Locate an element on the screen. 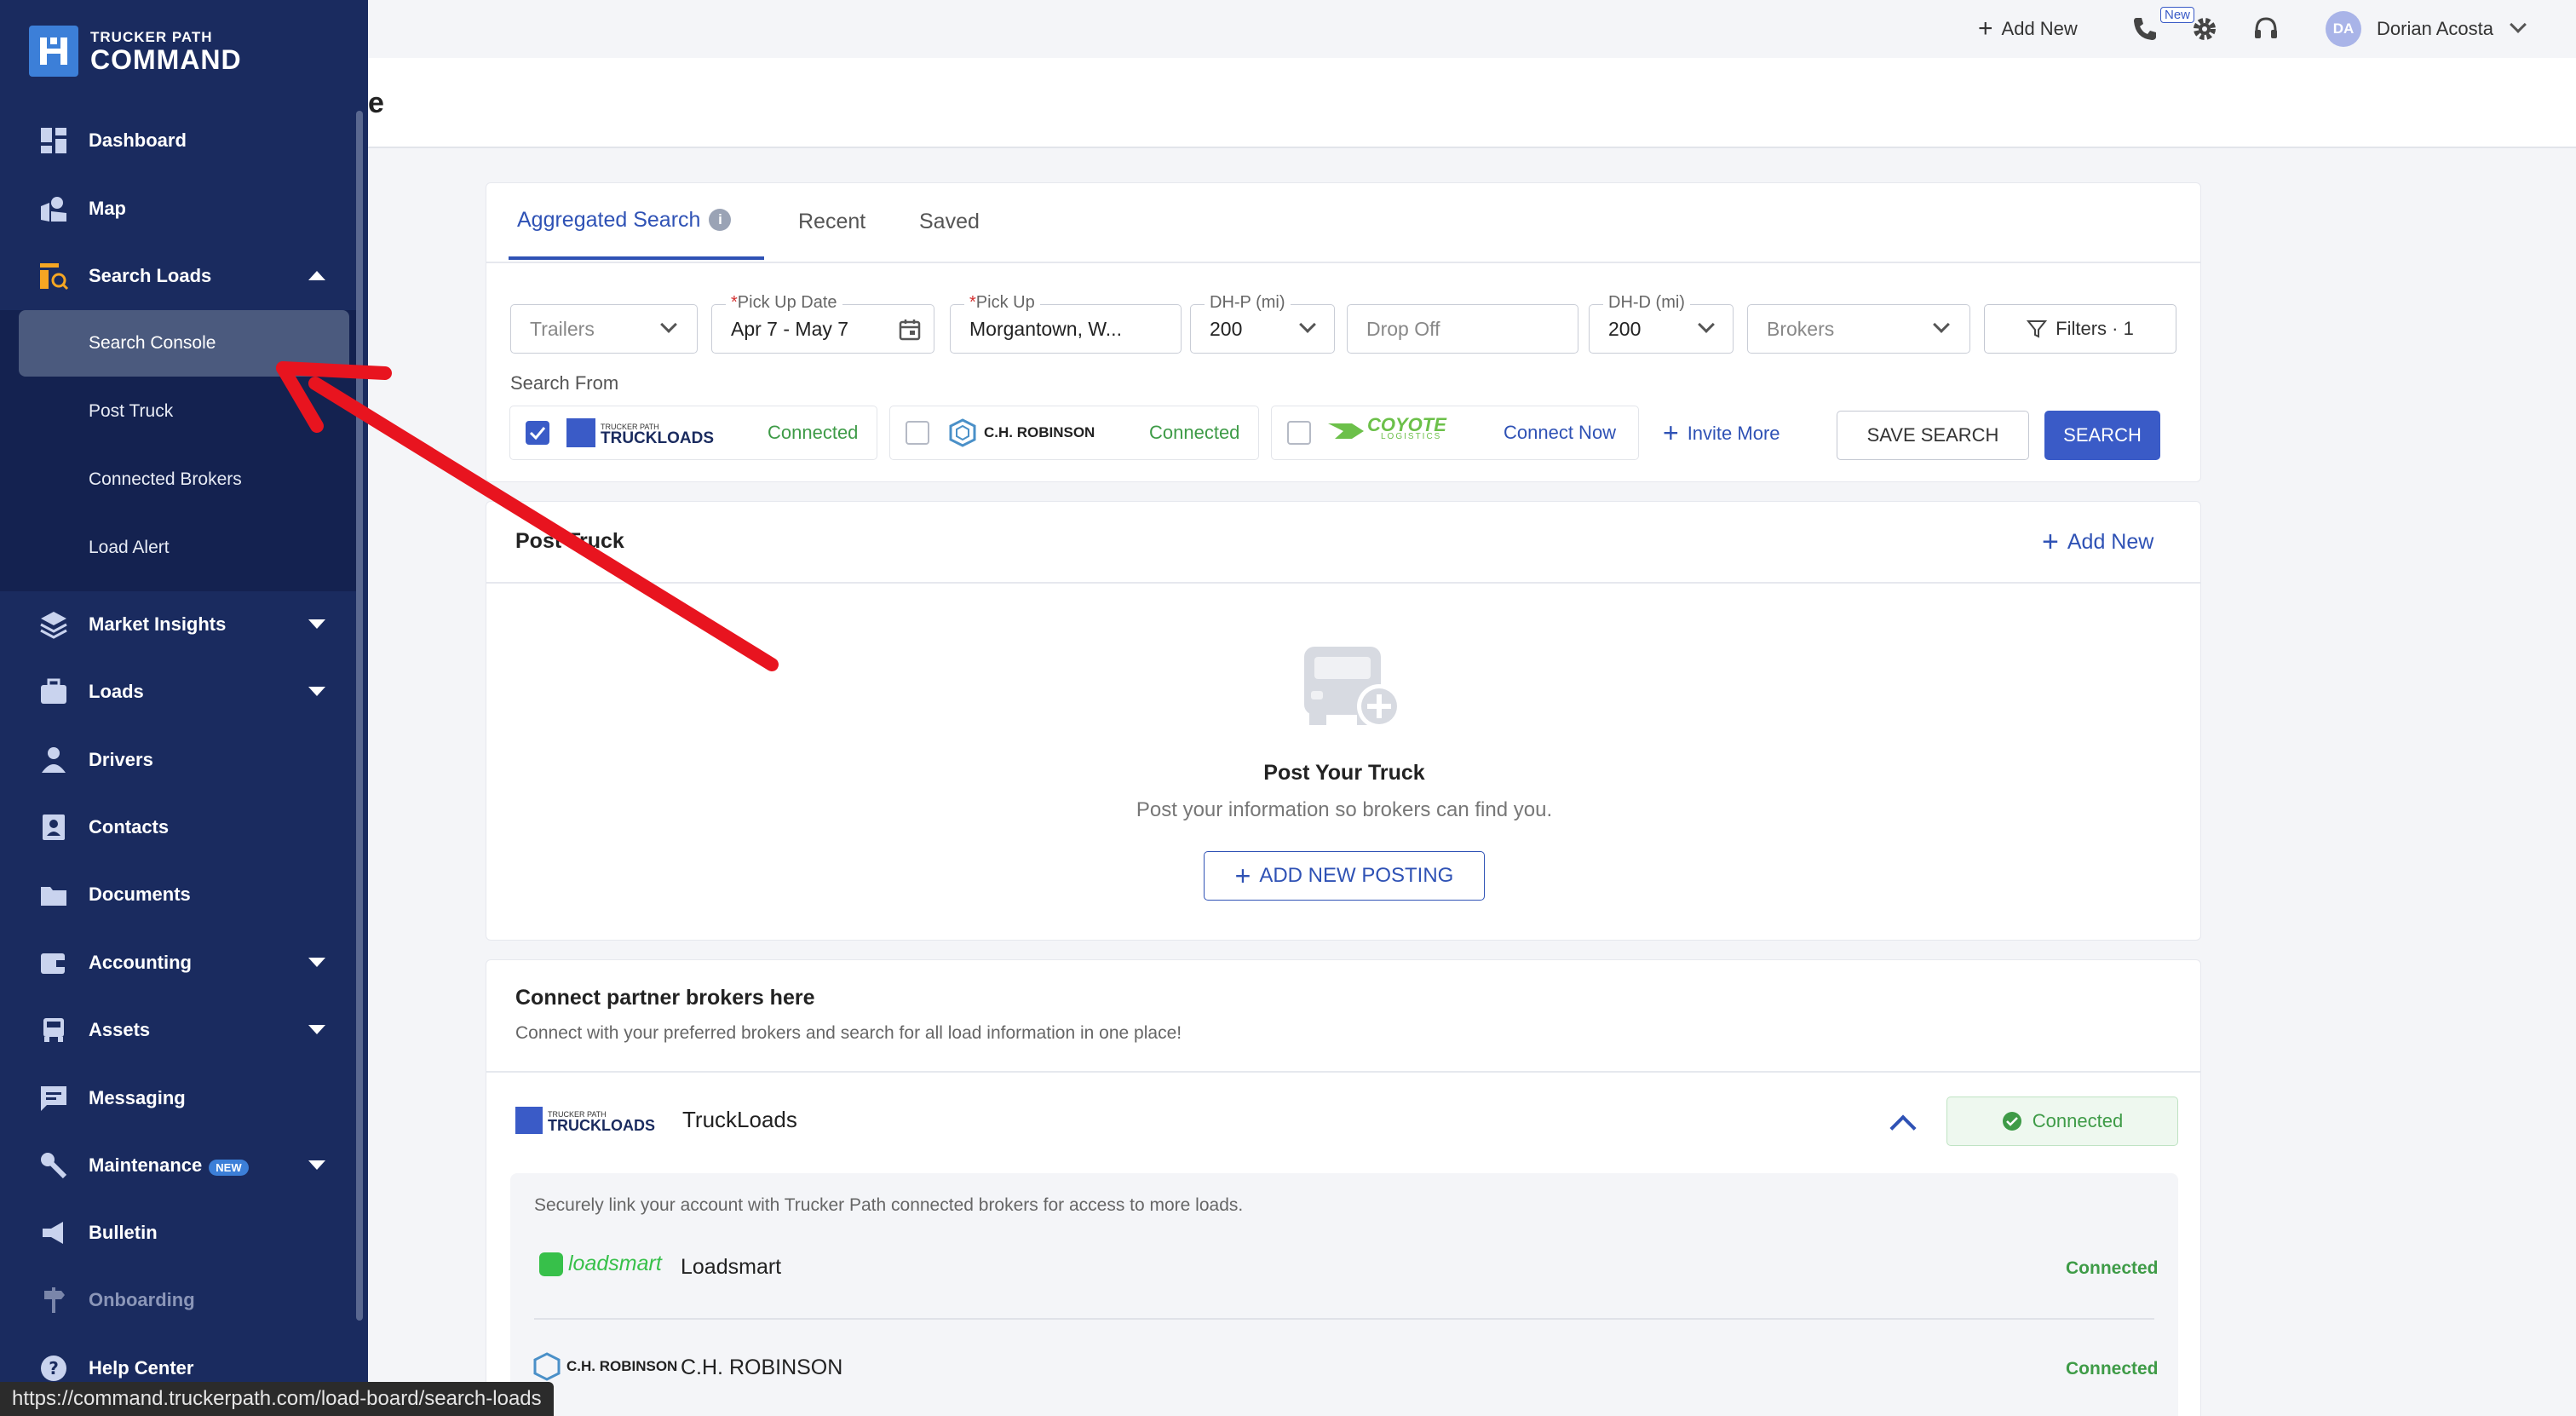 The height and width of the screenshot is (1416, 2576). submenu-label: Search Console is located at coordinates (153, 343).